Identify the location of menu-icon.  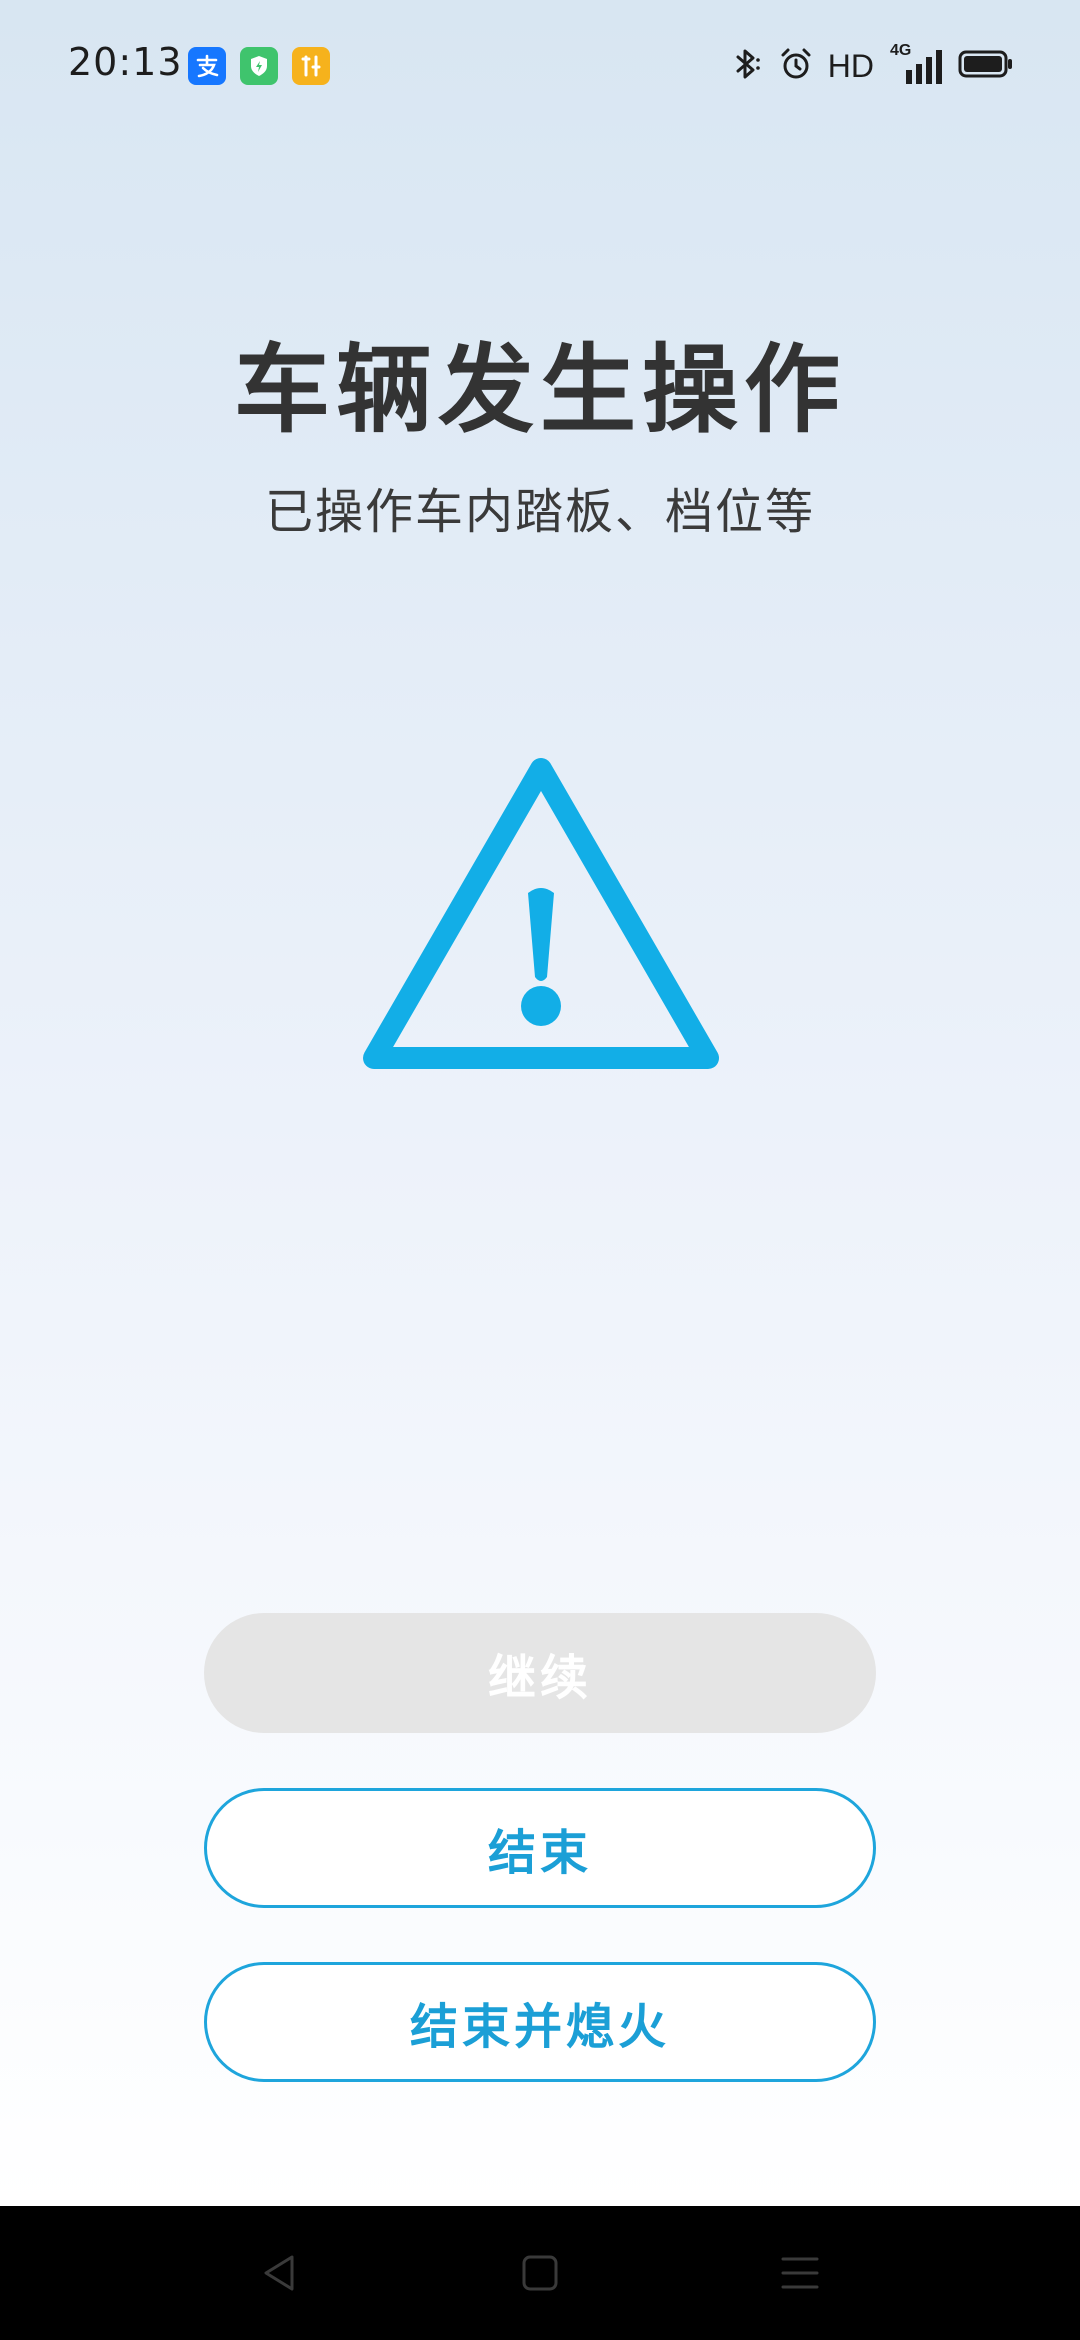
(800, 2273).